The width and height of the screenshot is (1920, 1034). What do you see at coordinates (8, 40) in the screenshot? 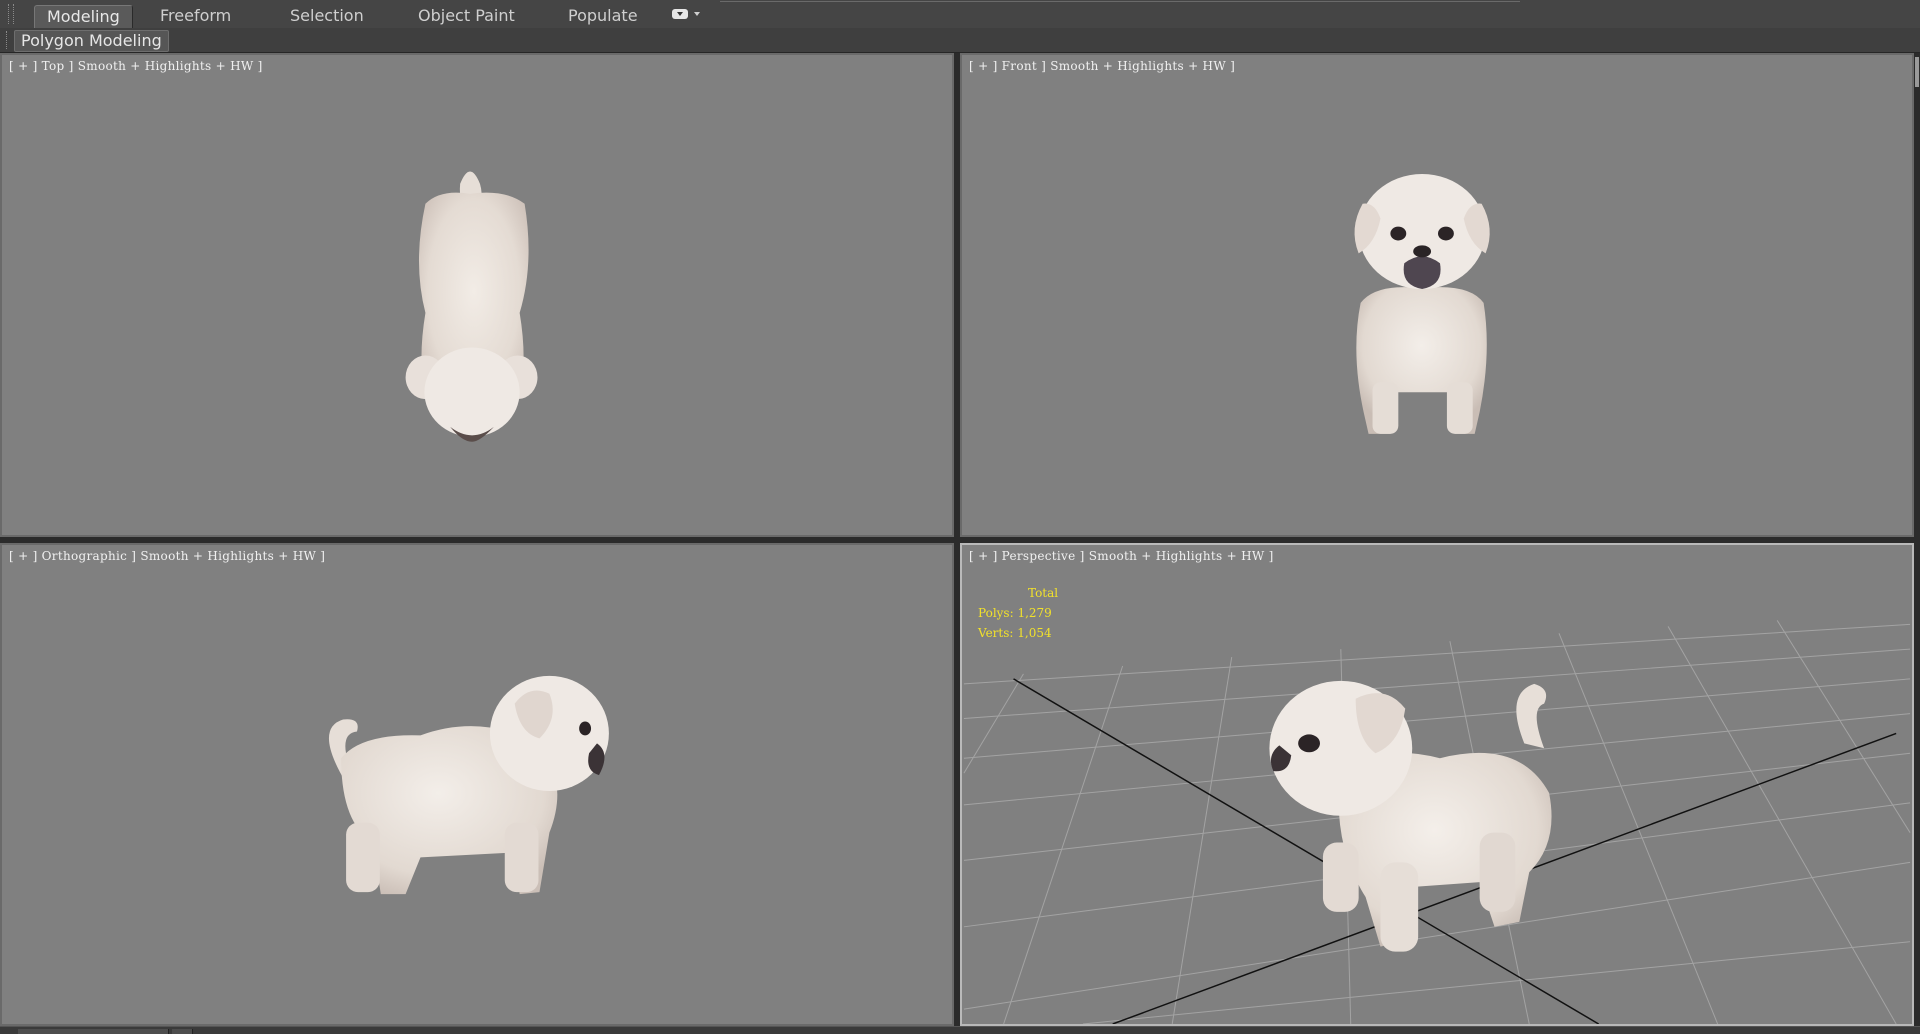
I see `panel-drag-handle` at bounding box center [8, 40].